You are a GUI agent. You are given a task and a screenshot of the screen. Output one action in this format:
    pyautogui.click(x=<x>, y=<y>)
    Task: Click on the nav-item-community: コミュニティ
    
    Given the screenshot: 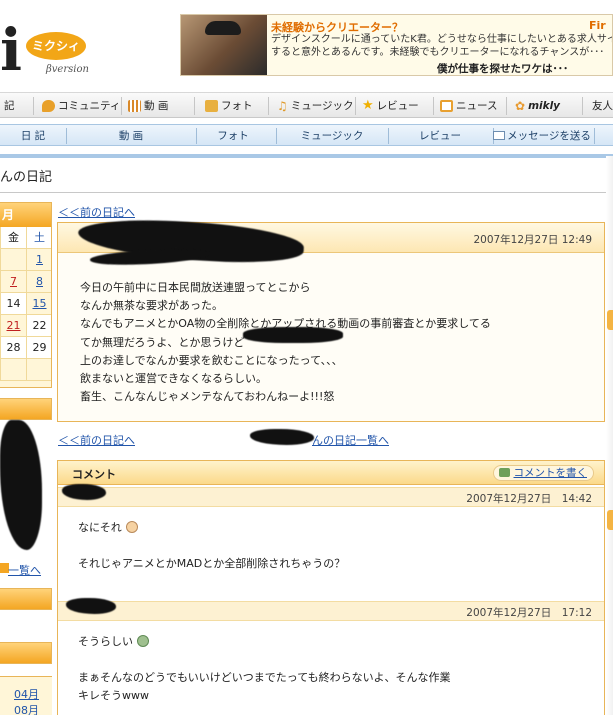 What is the action you would take?
    pyautogui.click(x=81, y=106)
    